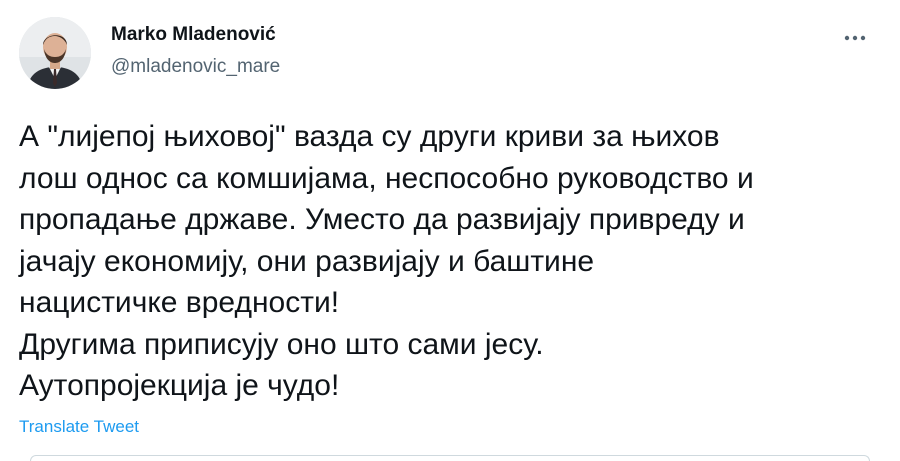 This screenshot has width=900, height=461. I want to click on tweet-text-line: Аутопројекција је чудо!, so click(179, 385).